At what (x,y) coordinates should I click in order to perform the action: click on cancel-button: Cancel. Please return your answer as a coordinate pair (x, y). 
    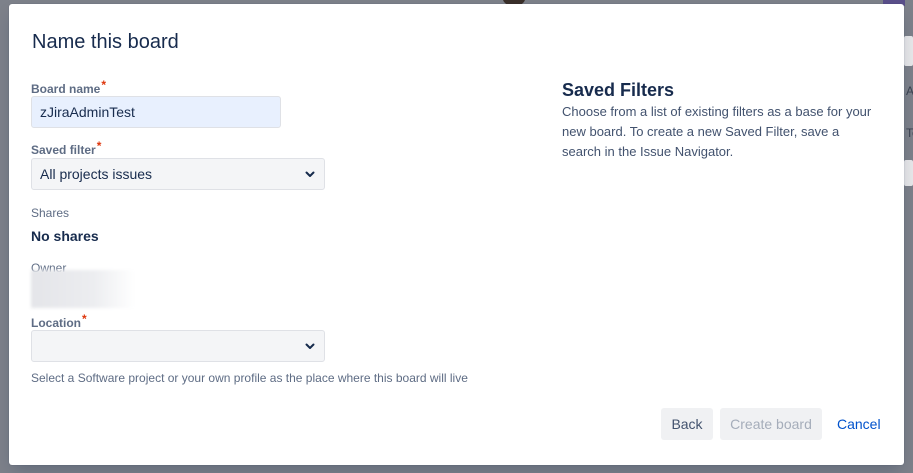
    Looking at the image, I should click on (854, 424).